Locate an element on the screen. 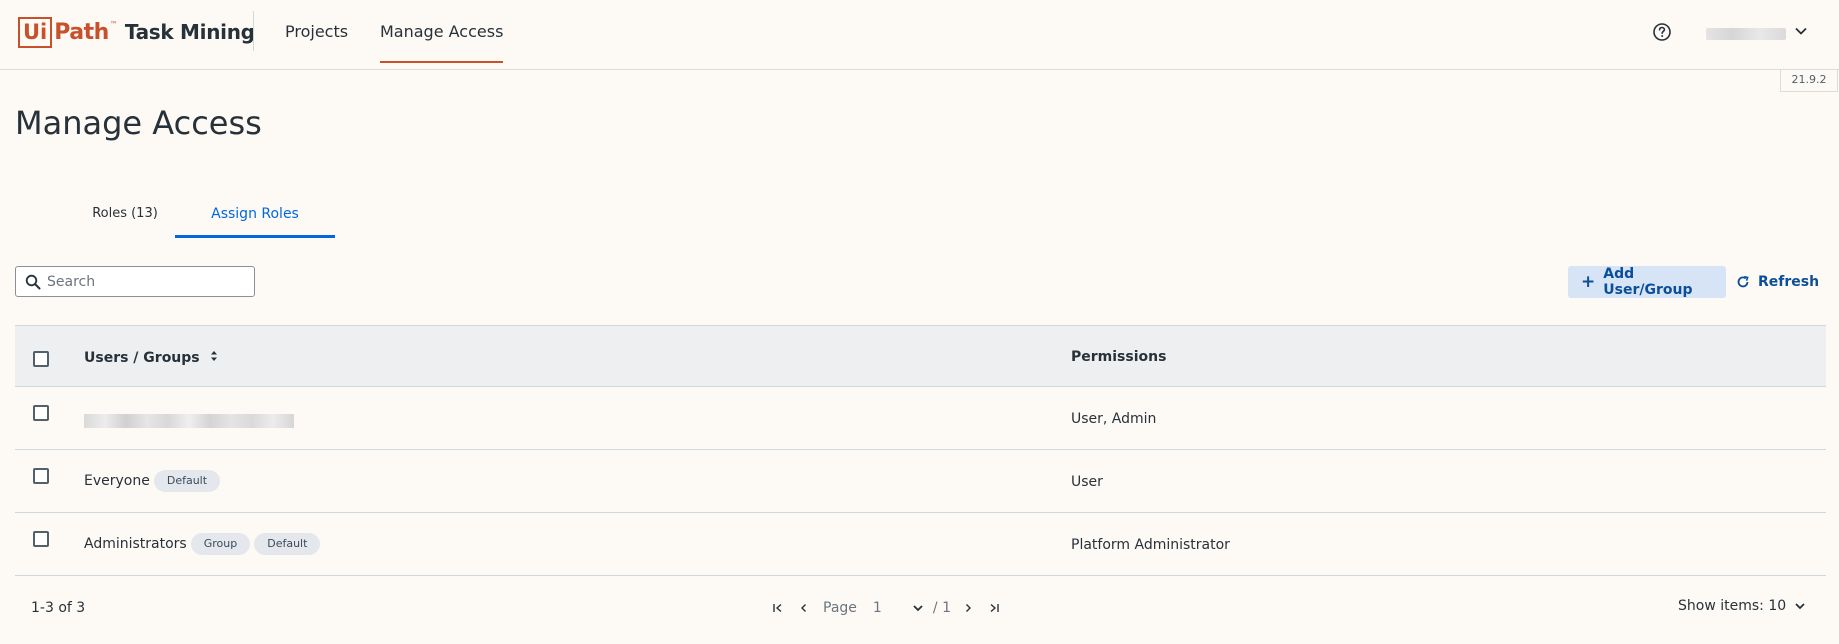 This screenshot has height=644, width=1839. first-page-icon is located at coordinates (777, 608).